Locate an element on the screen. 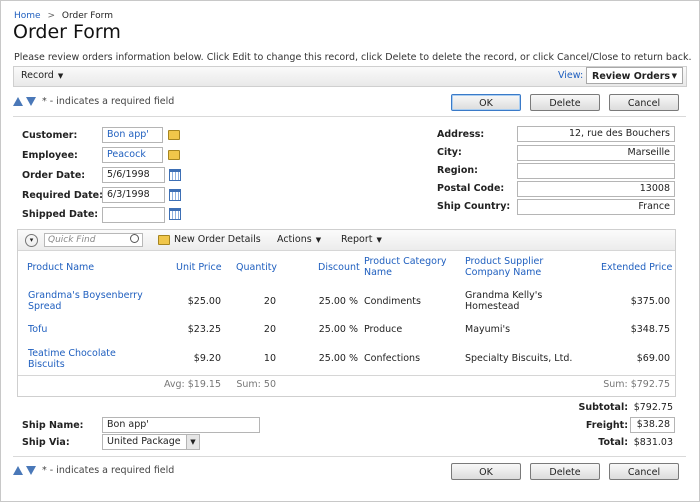 This screenshot has width=700, height=502. row-2-quantity: 20 is located at coordinates (269, 329).